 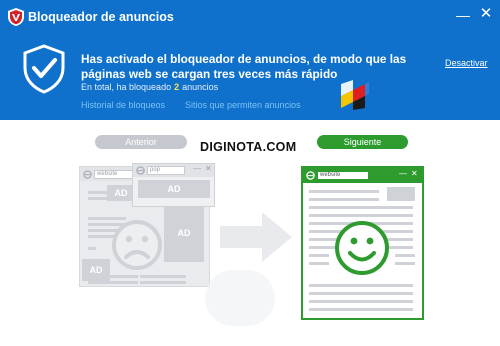 I want to click on window-title: Bloqueador de anuncios, so click(x=101, y=17).